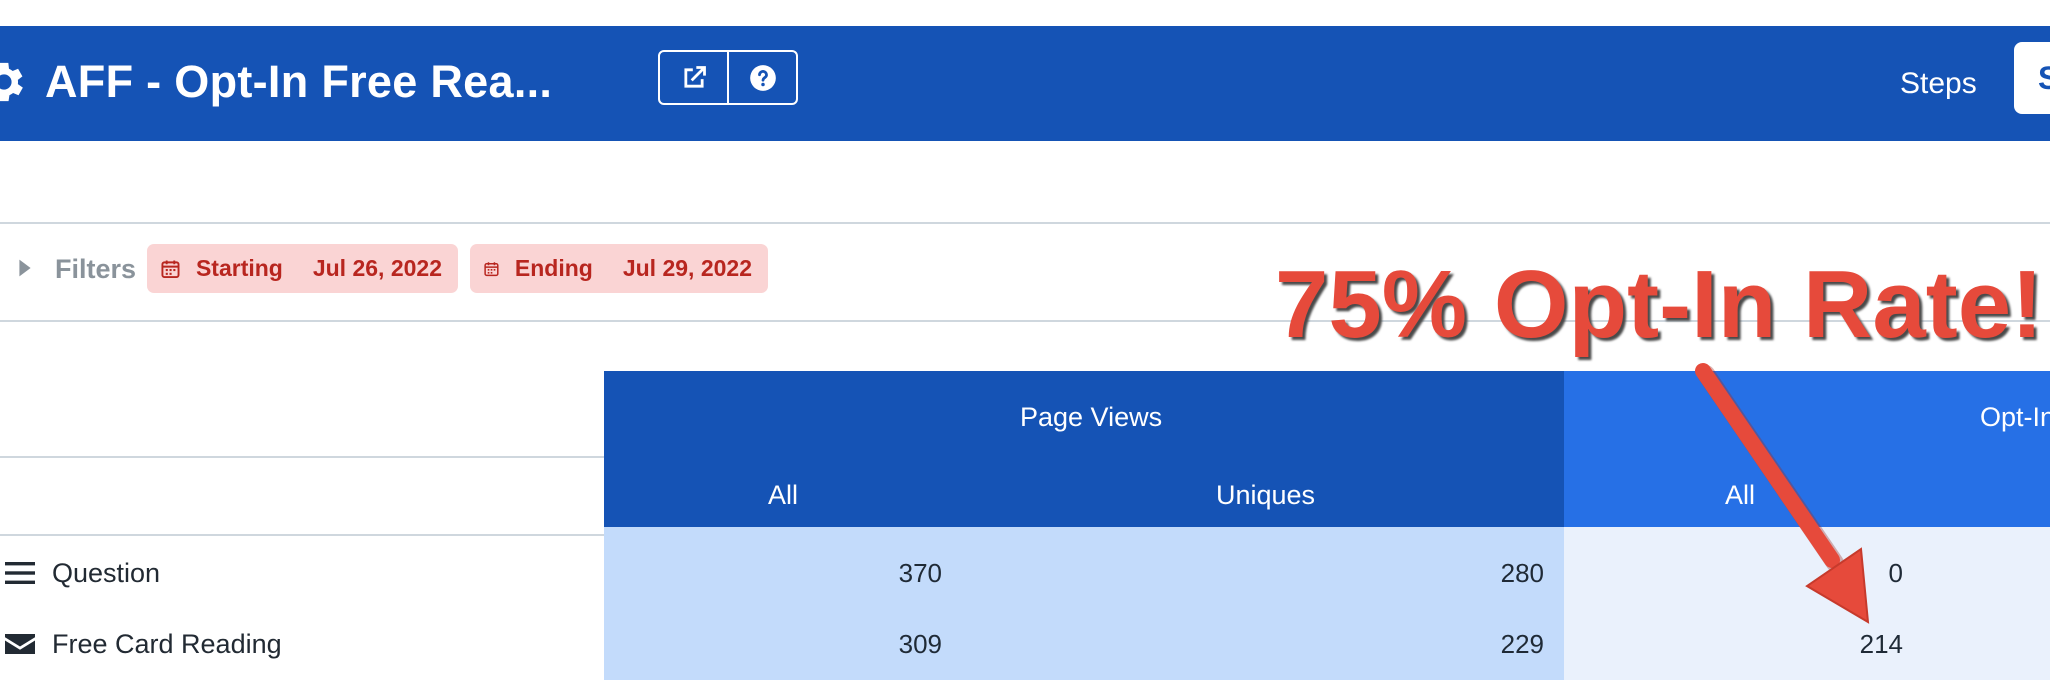  I want to click on header-primary-button: S, so click(2032, 78).